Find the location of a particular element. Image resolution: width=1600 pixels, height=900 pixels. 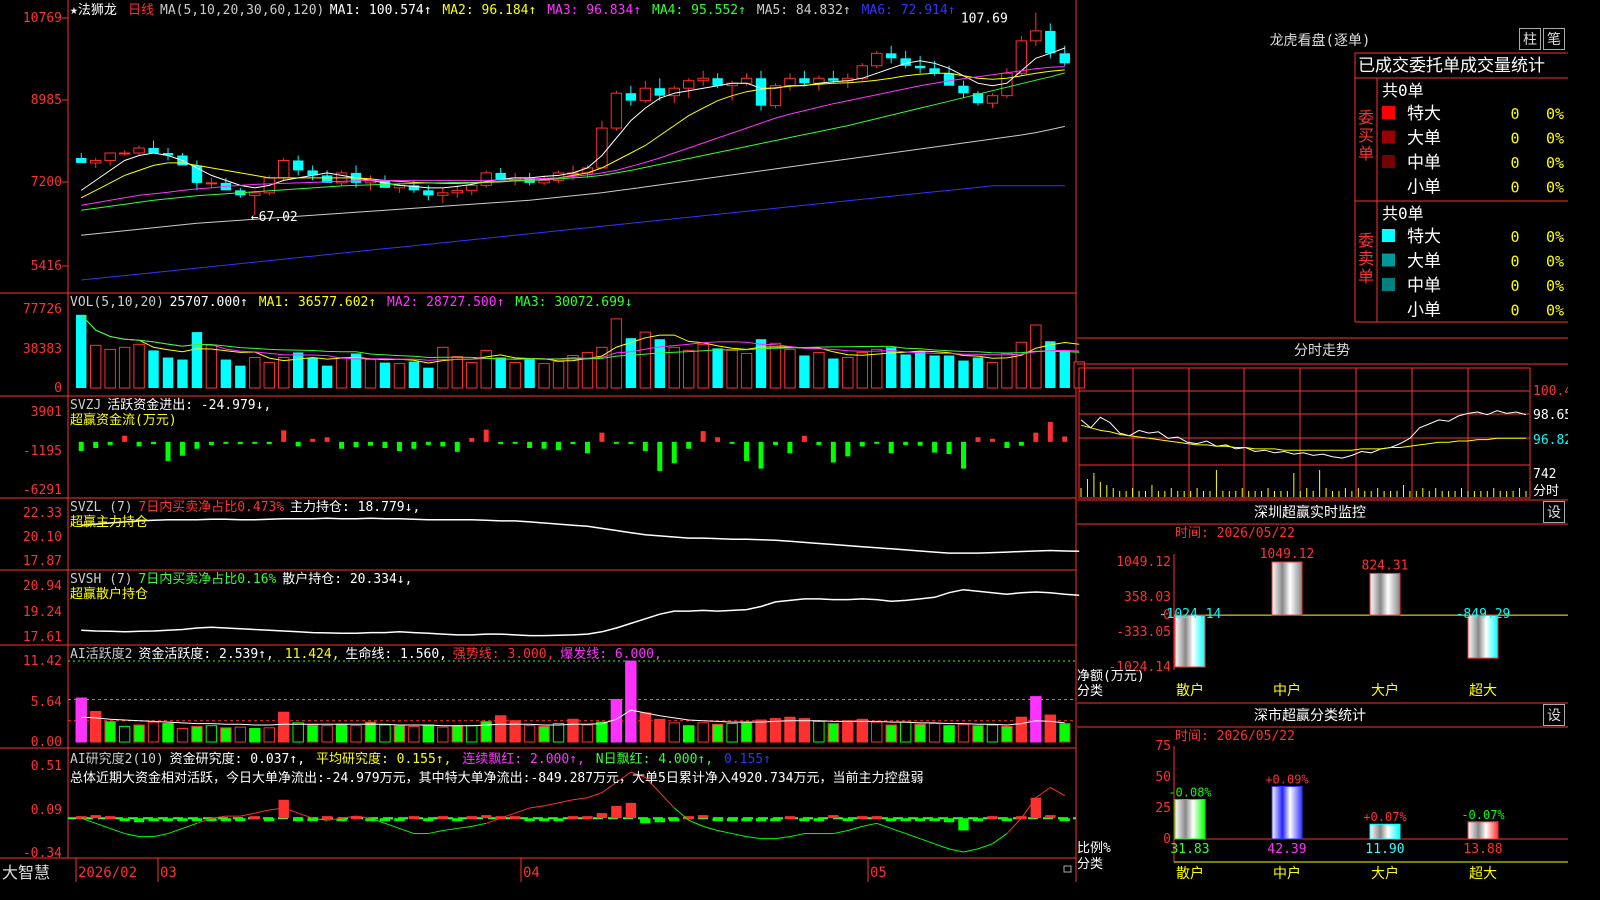

svzj-subtitle: 超赢资金流(万元) is located at coordinates (123, 420).